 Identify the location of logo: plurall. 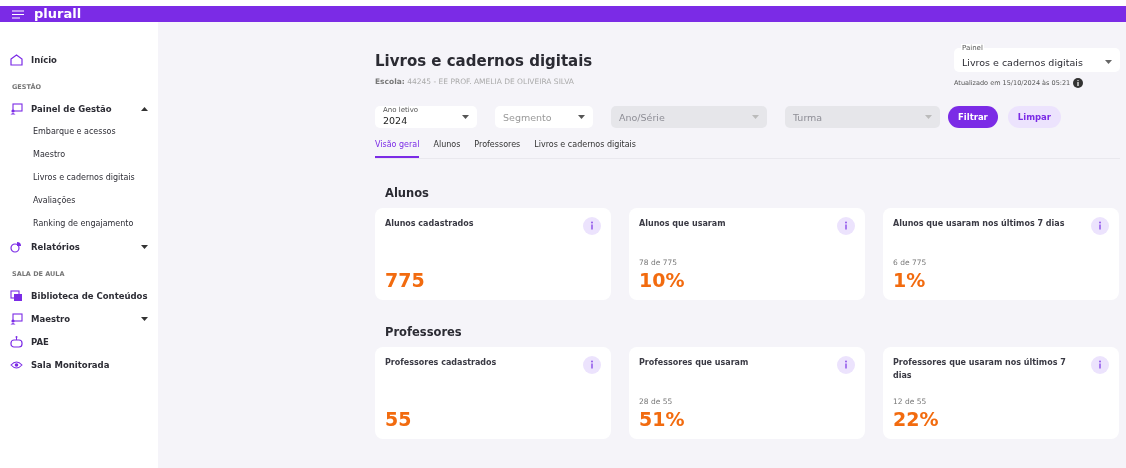
(58, 14).